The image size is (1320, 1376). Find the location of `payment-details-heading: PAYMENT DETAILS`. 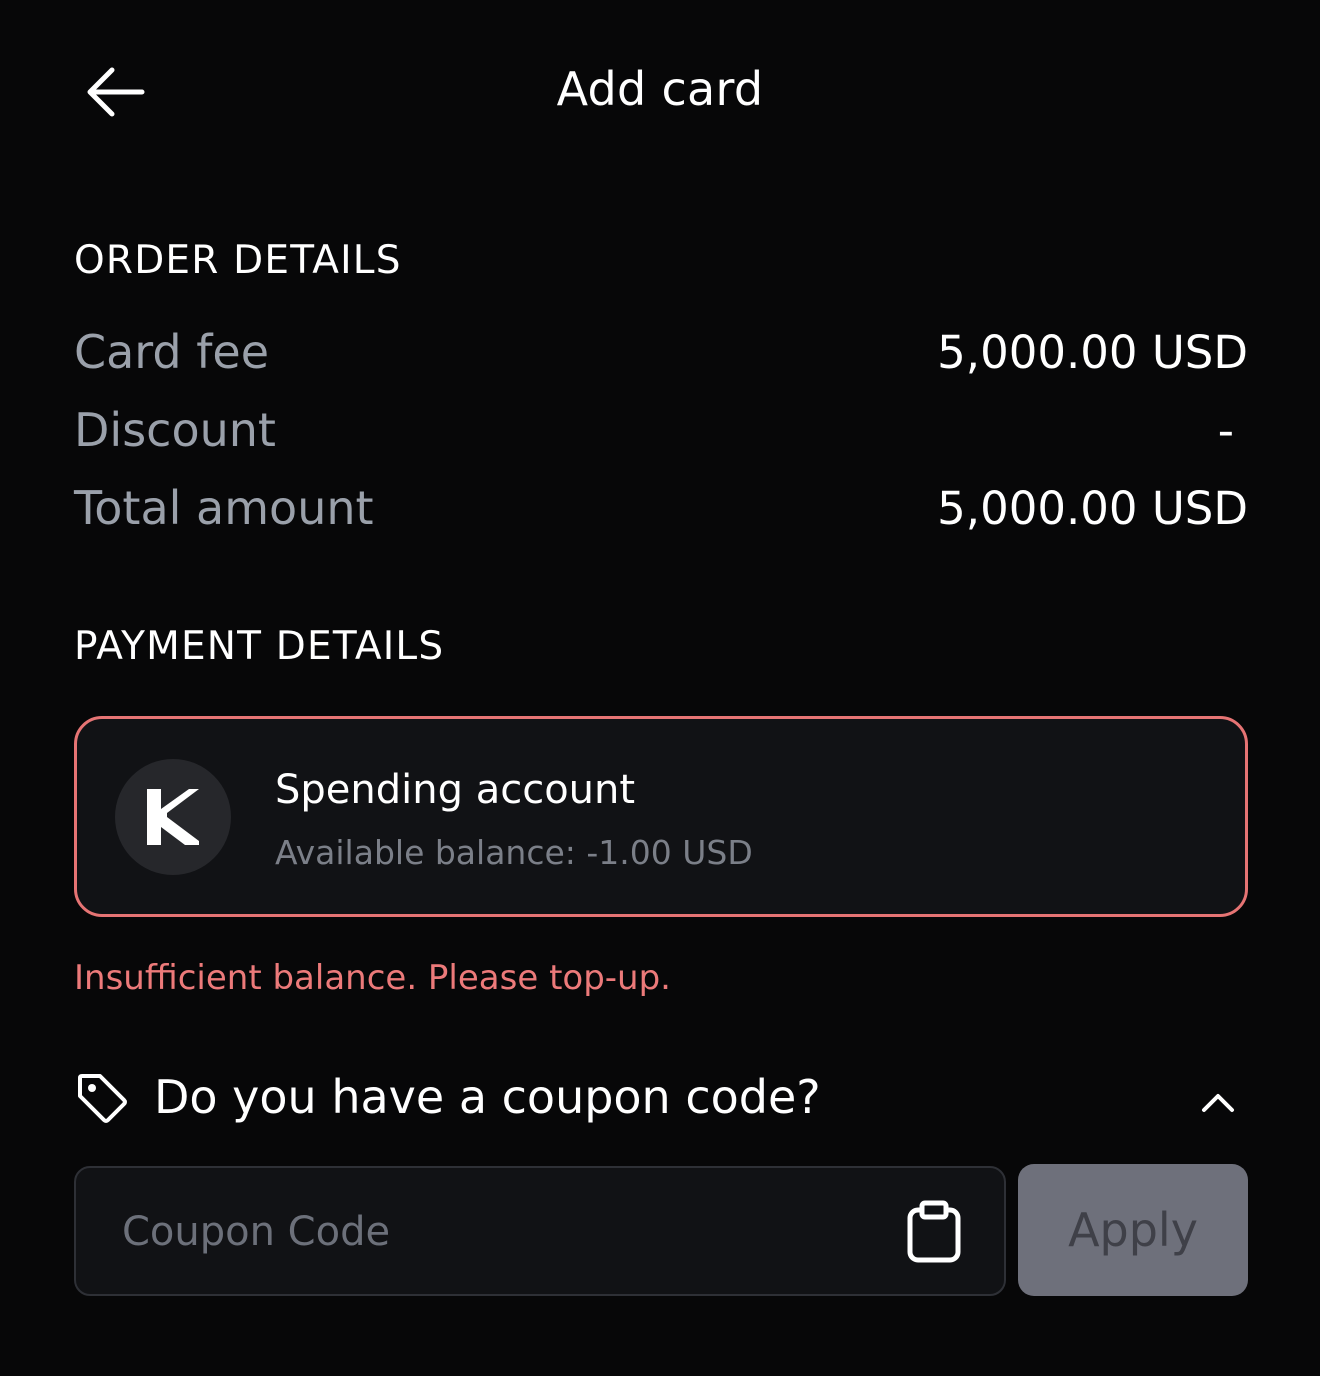

payment-details-heading: PAYMENT DETAILS is located at coordinates (259, 646).